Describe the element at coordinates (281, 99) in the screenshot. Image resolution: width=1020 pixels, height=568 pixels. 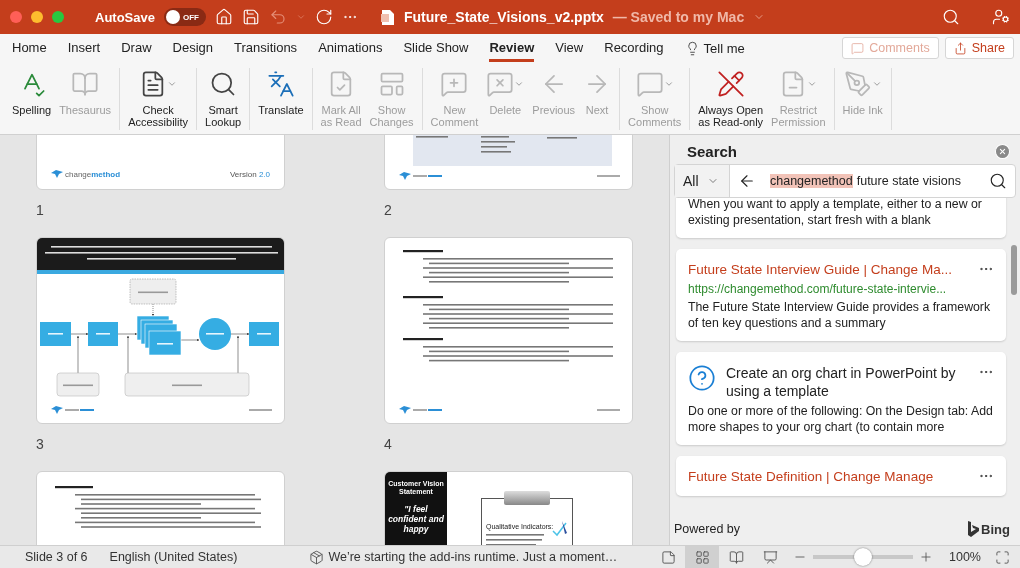
I see `ribbon-button: Translate` at that location.